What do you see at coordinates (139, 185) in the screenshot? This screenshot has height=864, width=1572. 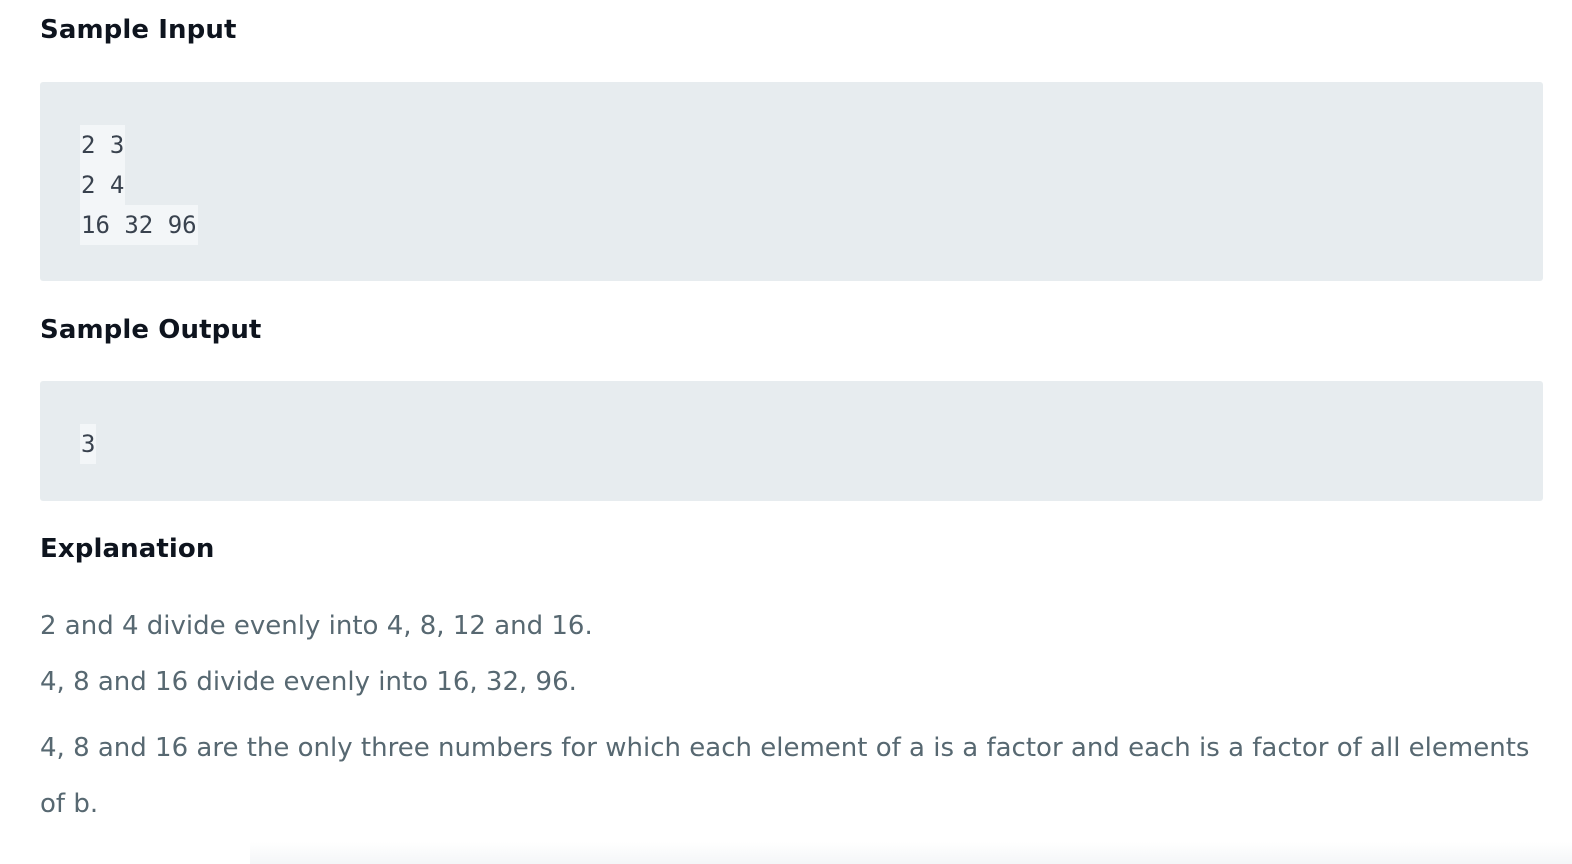 I see `sample-input-code: 2 3 2 4 16 32 96` at bounding box center [139, 185].